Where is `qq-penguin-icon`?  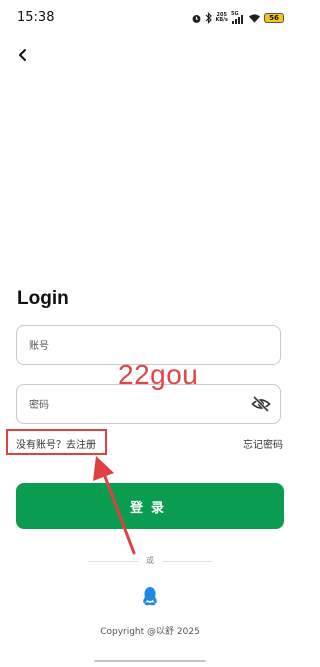 qq-penguin-icon is located at coordinates (150, 596).